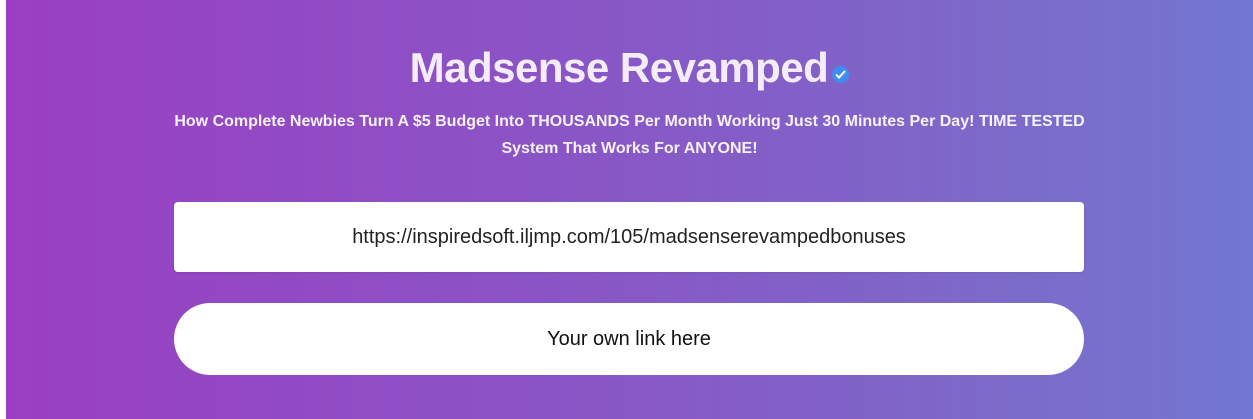  I want to click on verified-badge-icon, so click(841, 74).